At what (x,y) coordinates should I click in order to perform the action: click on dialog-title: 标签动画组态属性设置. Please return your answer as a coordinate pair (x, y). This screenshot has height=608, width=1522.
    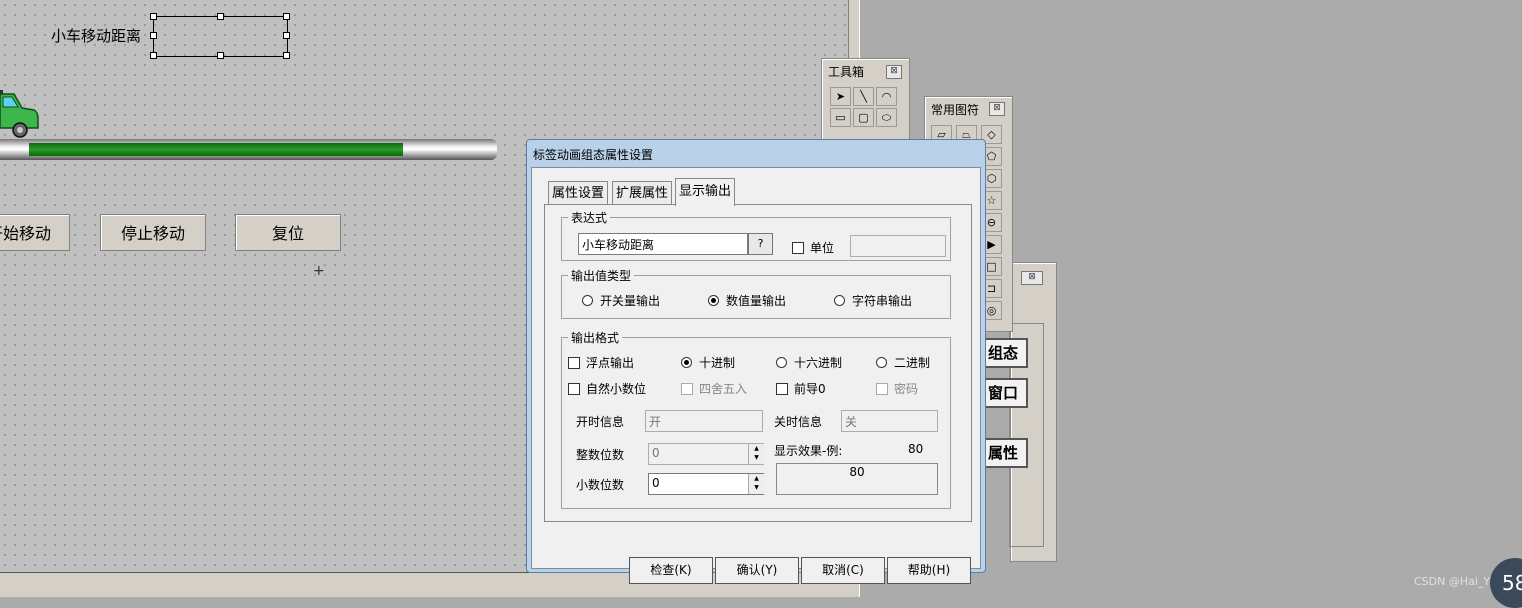
    Looking at the image, I should click on (593, 155).